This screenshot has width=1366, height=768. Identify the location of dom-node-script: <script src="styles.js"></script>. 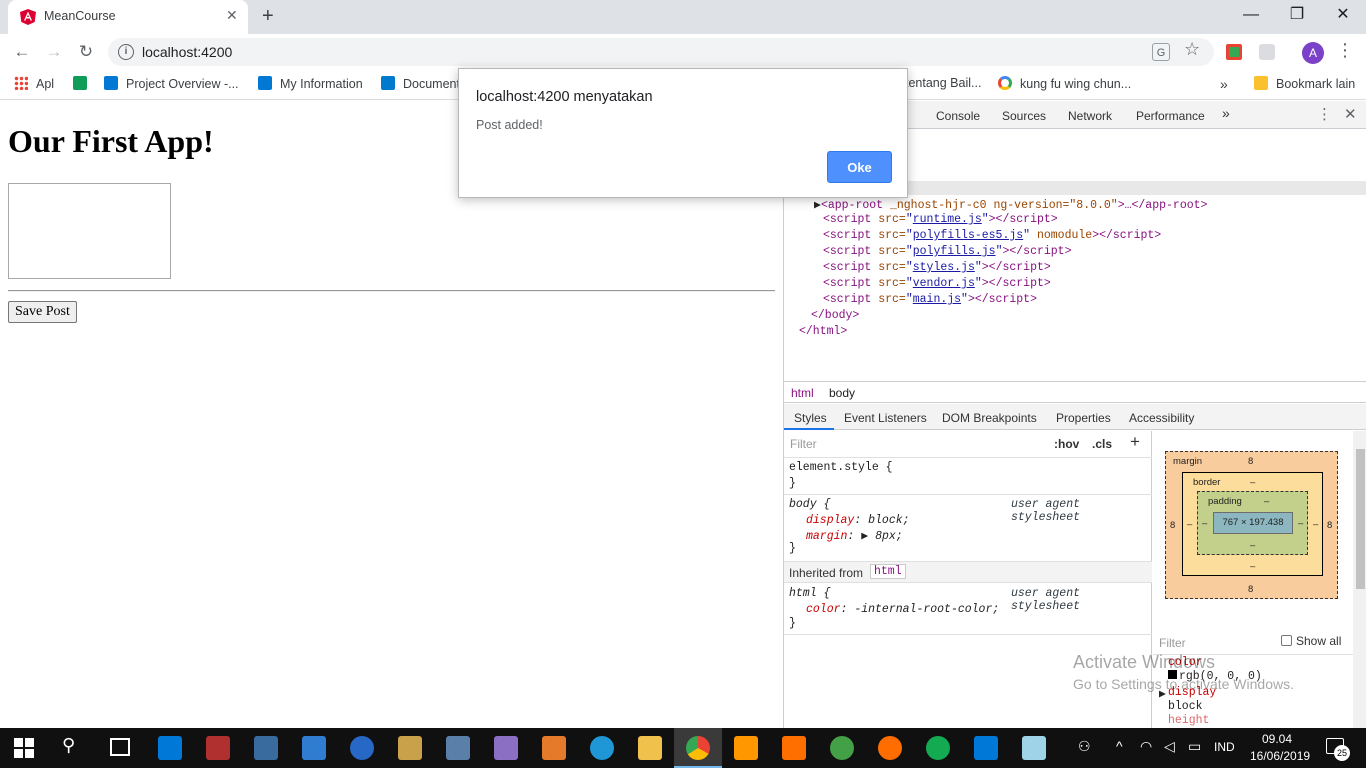
(937, 267).